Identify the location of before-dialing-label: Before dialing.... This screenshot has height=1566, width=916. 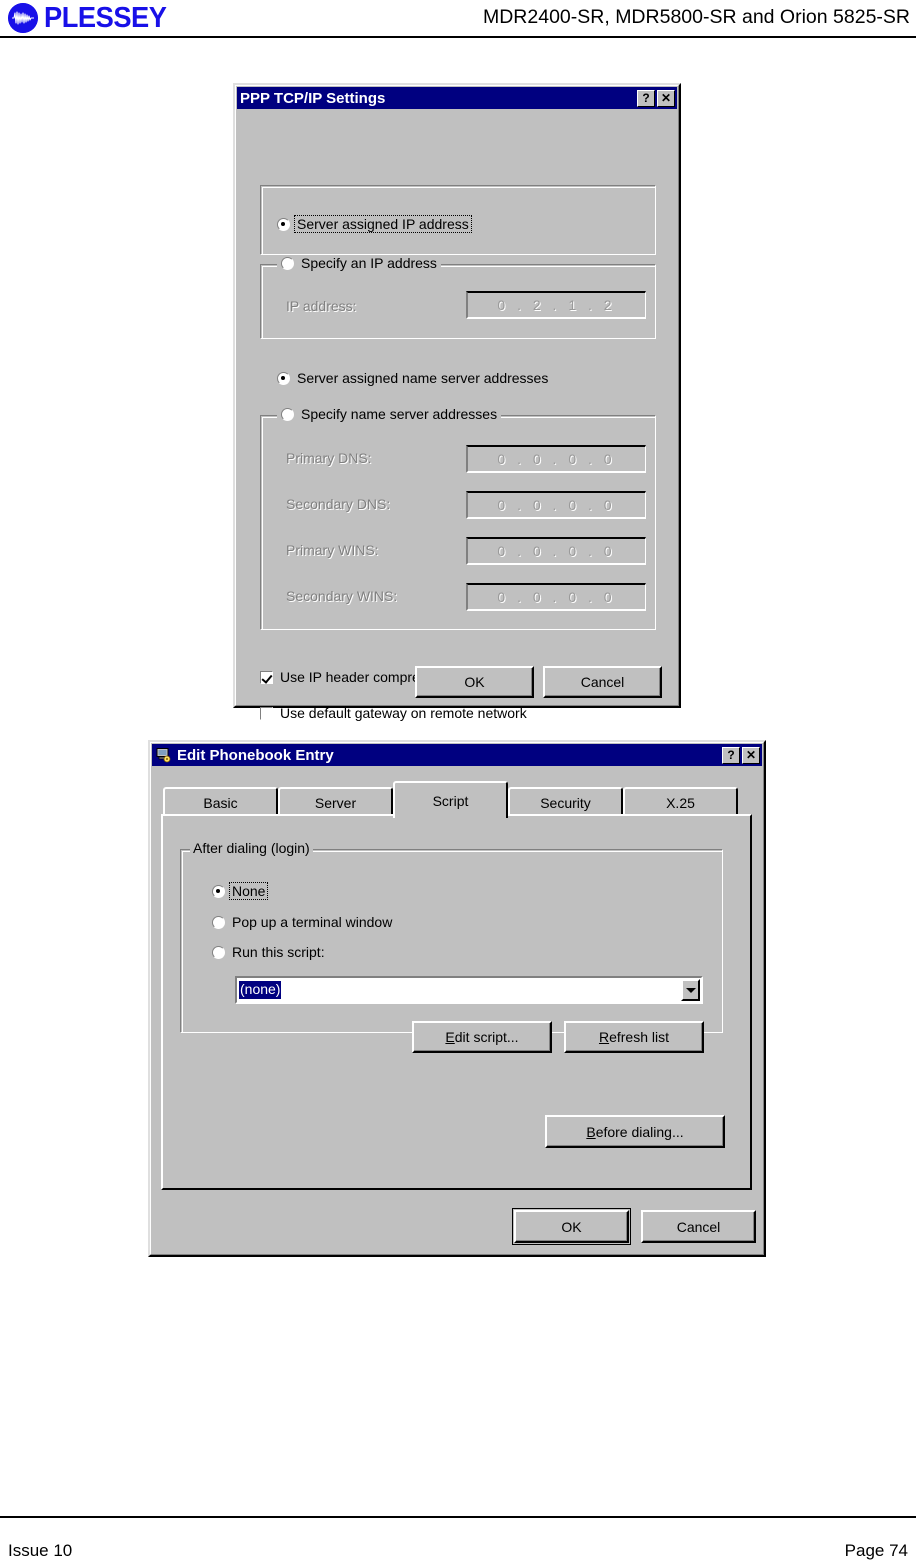
(635, 1131).